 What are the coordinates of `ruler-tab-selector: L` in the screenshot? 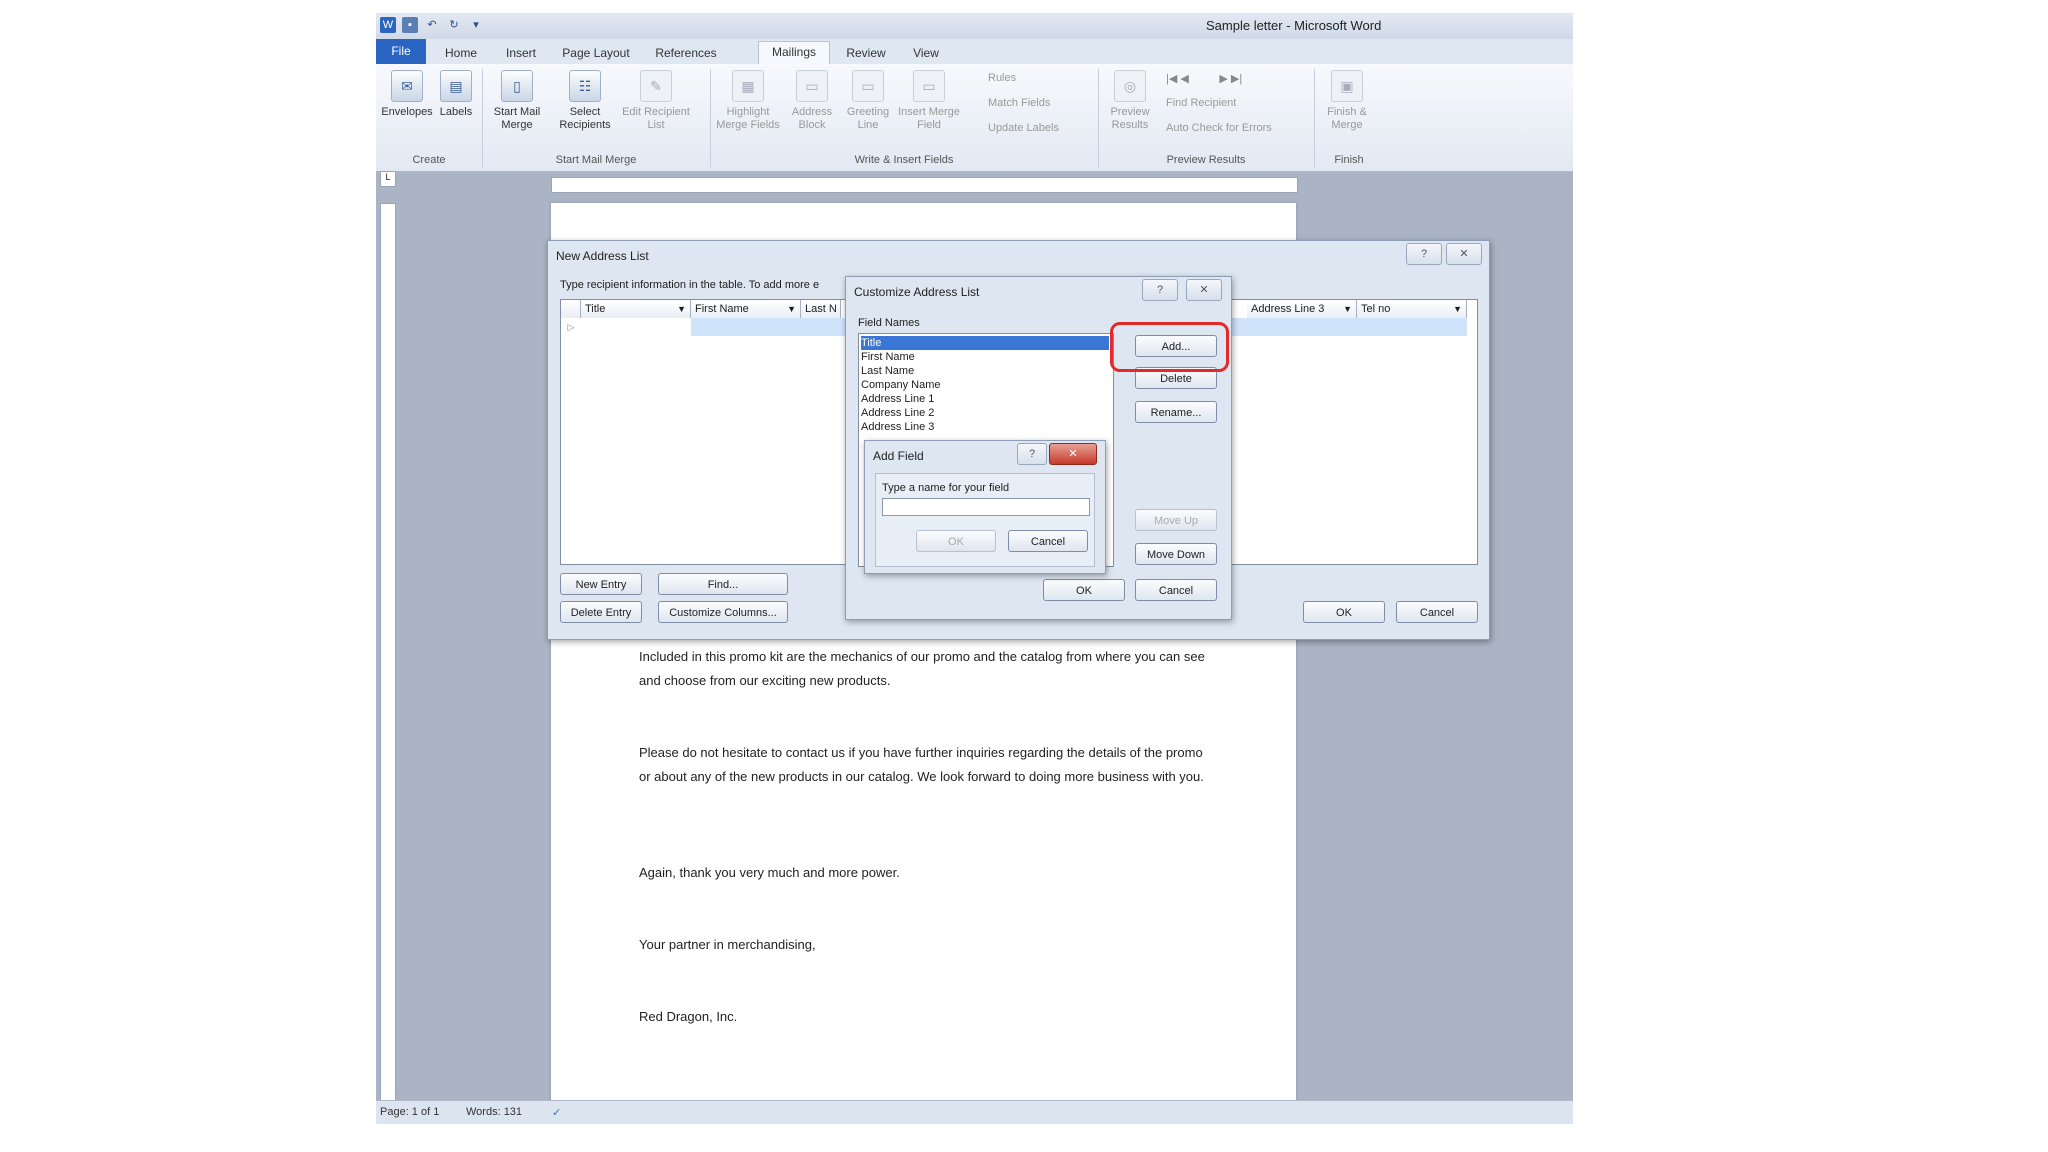 It's located at (388, 179).